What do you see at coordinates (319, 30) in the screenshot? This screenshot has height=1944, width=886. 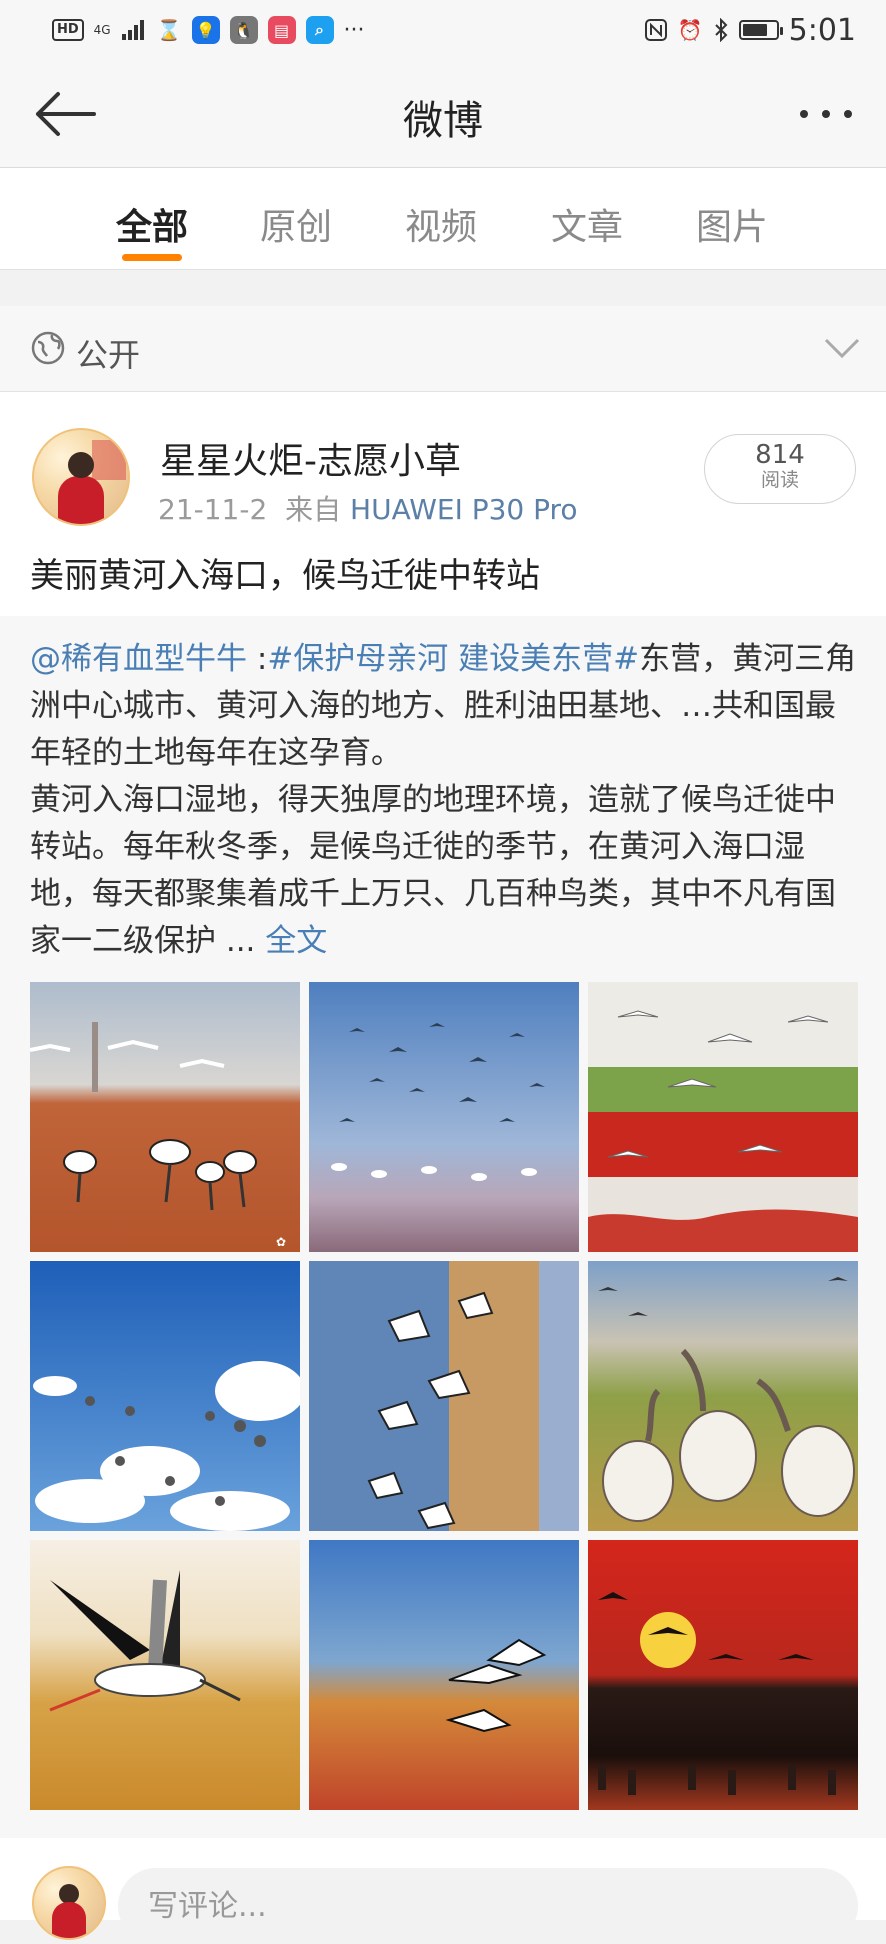 I see `search-app-icon: ⌕` at bounding box center [319, 30].